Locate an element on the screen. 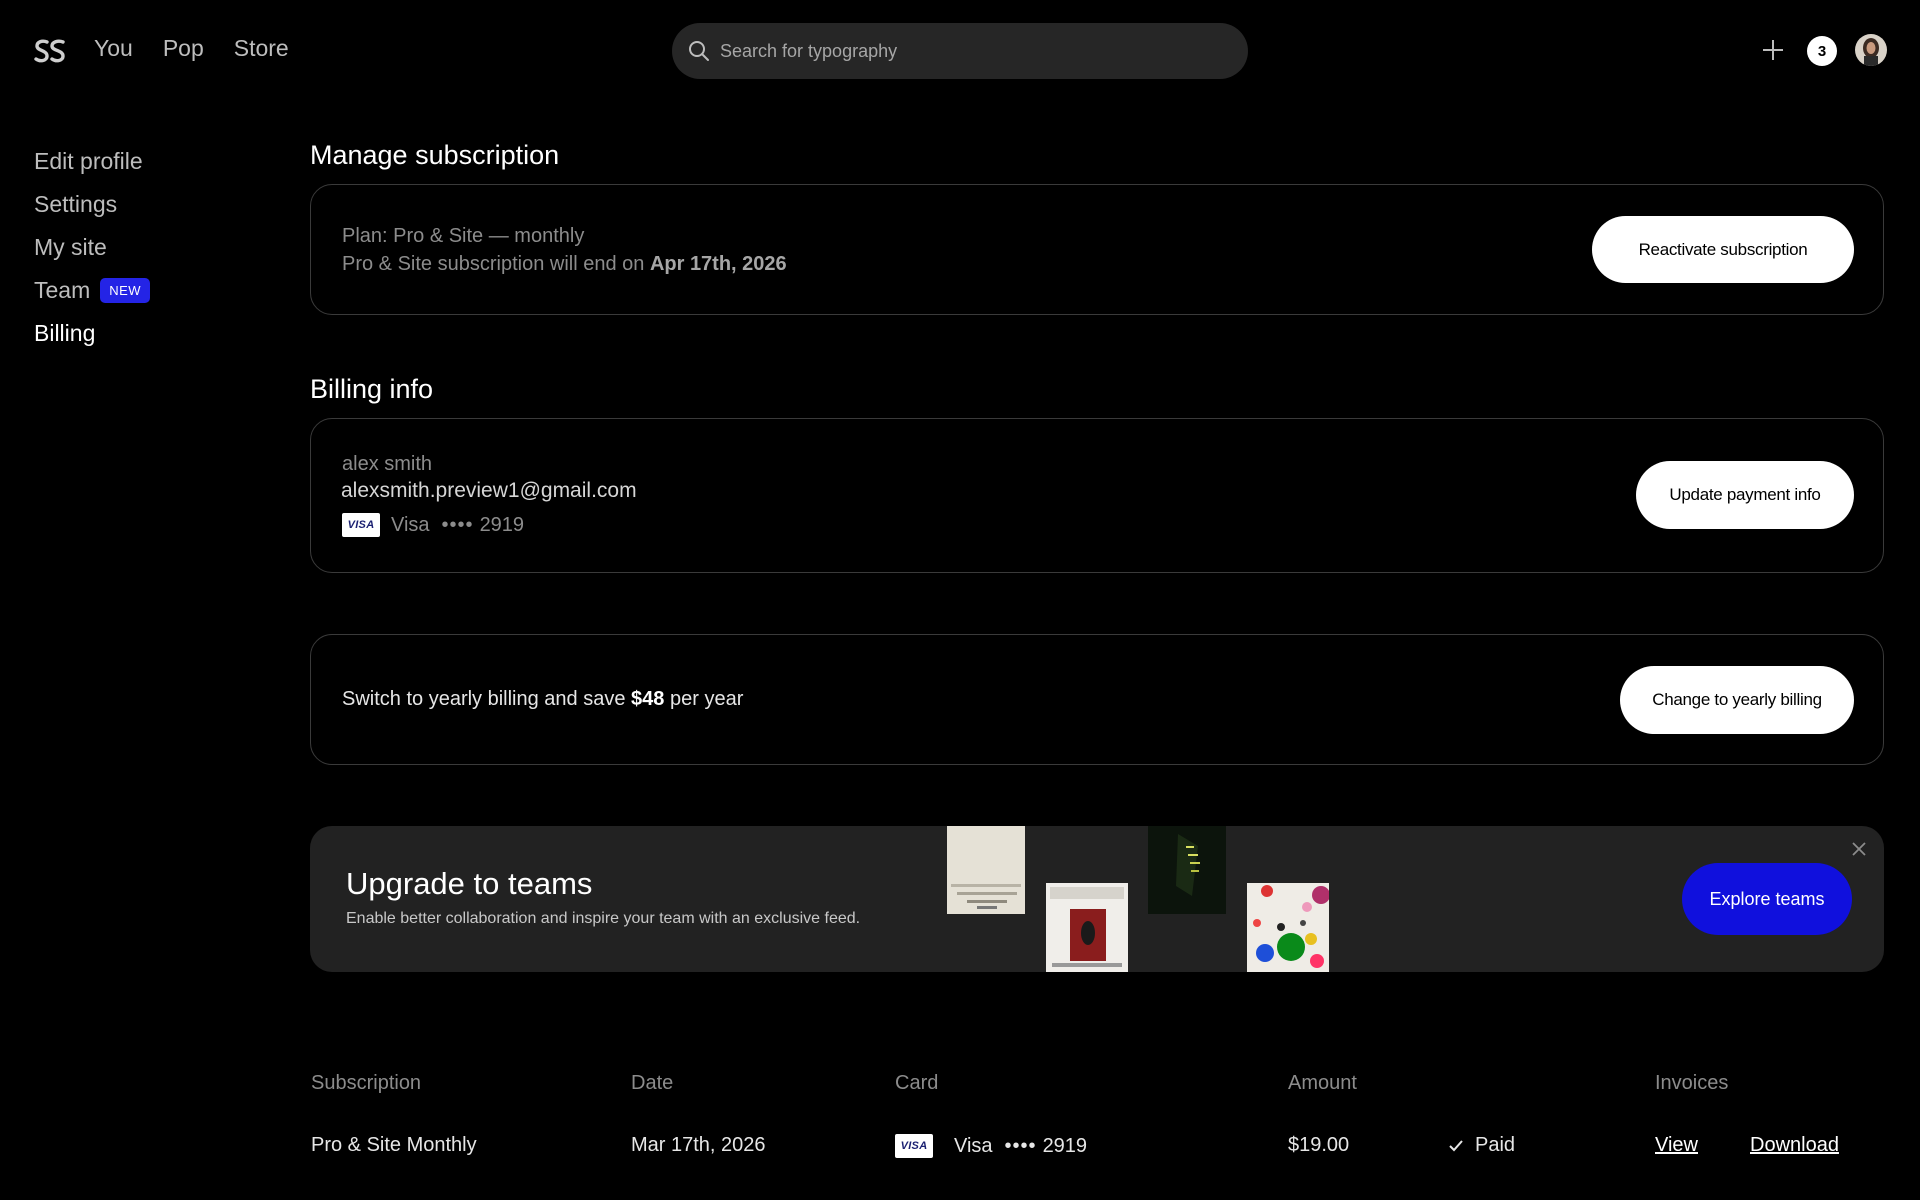 The height and width of the screenshot is (1200, 1920). plan-text: Plan: Pro & Site — monthly is located at coordinates (463, 236).